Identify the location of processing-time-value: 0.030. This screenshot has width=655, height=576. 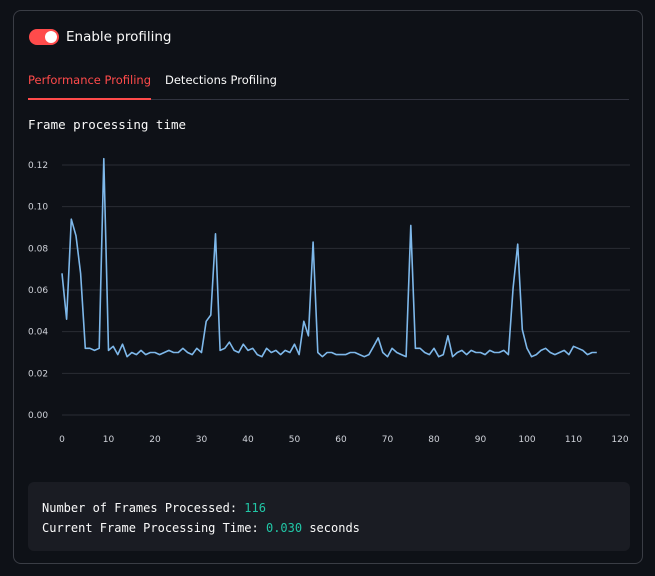
(284, 528).